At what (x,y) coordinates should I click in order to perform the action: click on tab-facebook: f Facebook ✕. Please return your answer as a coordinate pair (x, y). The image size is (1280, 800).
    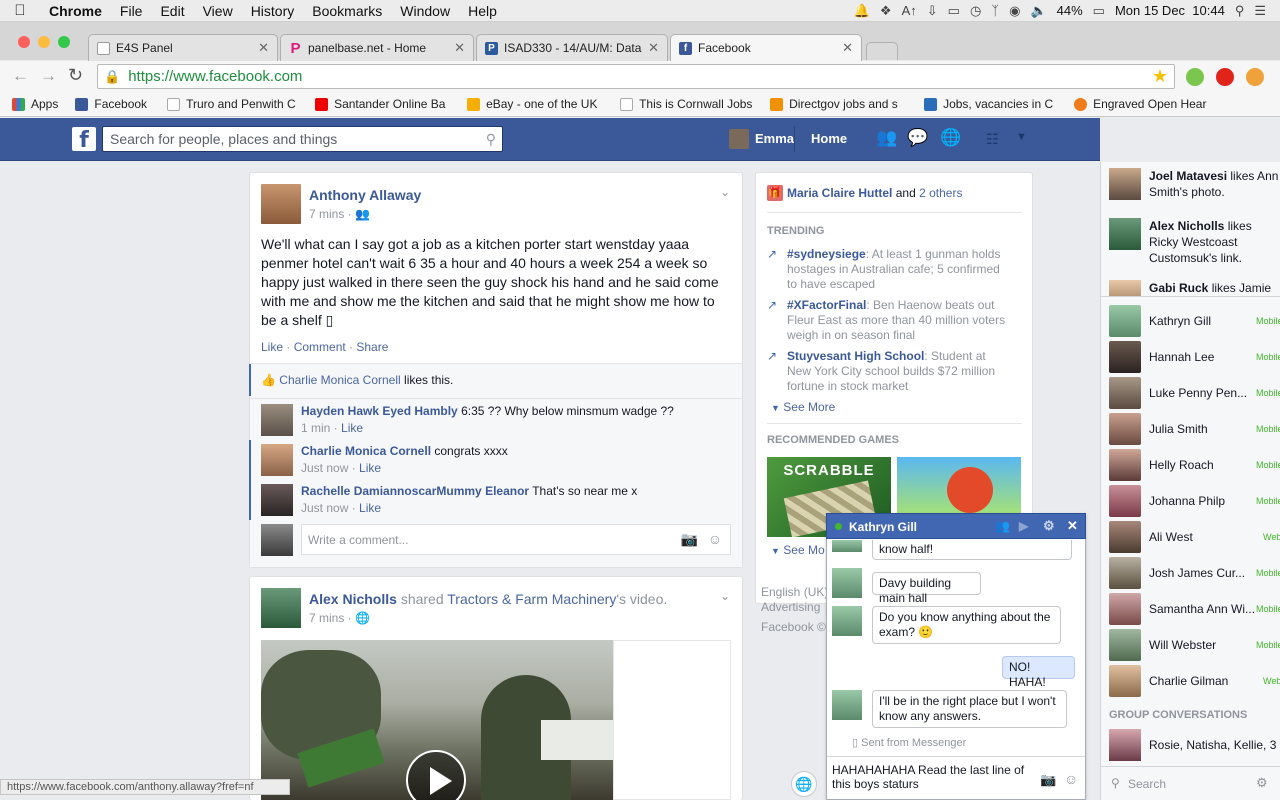
    Looking at the image, I should click on (766, 47).